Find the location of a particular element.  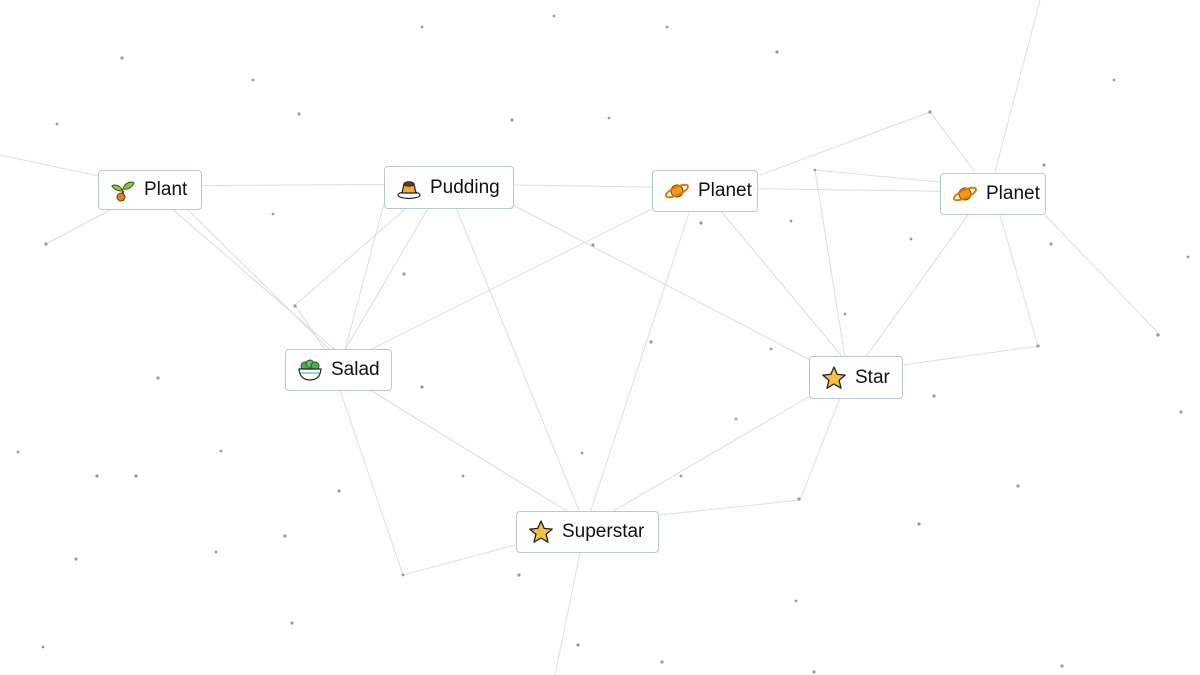

item-label: Superstar is located at coordinates (603, 531).